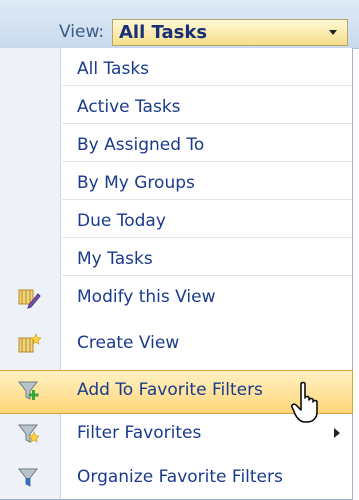  Describe the element at coordinates (129, 107) in the screenshot. I see `menu-item-label: Active Tasks` at that location.